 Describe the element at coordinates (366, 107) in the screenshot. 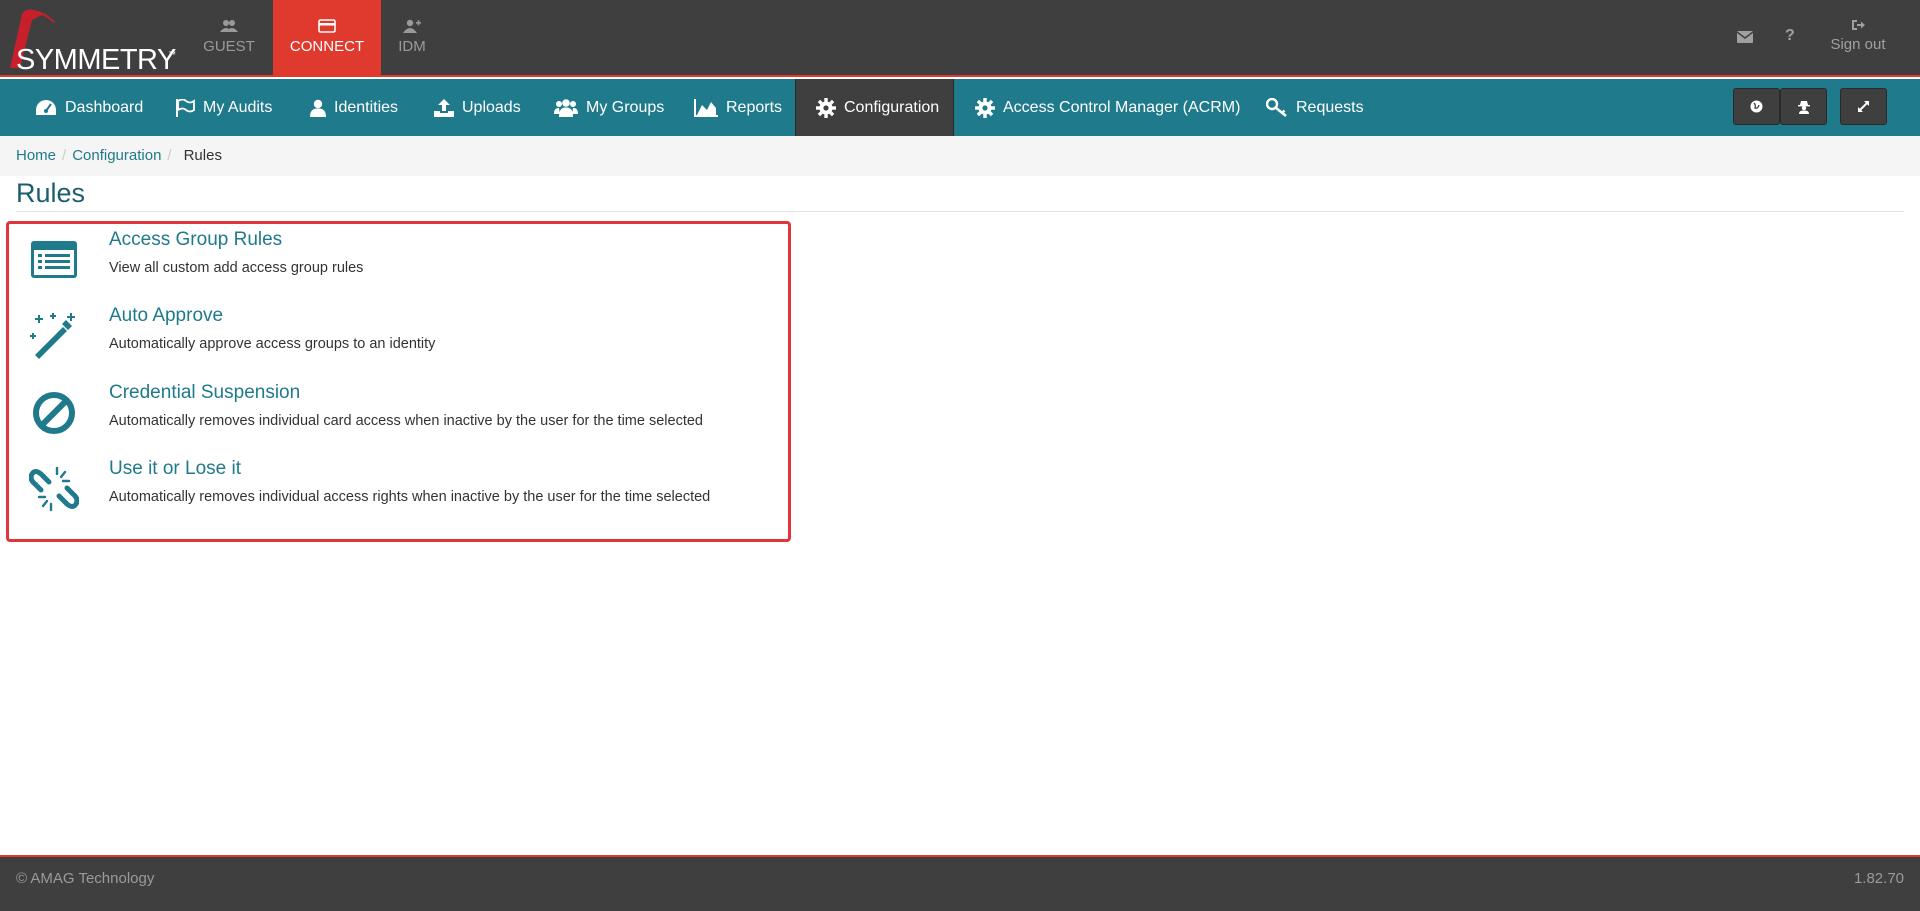

I see `nav-label: Identities` at that location.